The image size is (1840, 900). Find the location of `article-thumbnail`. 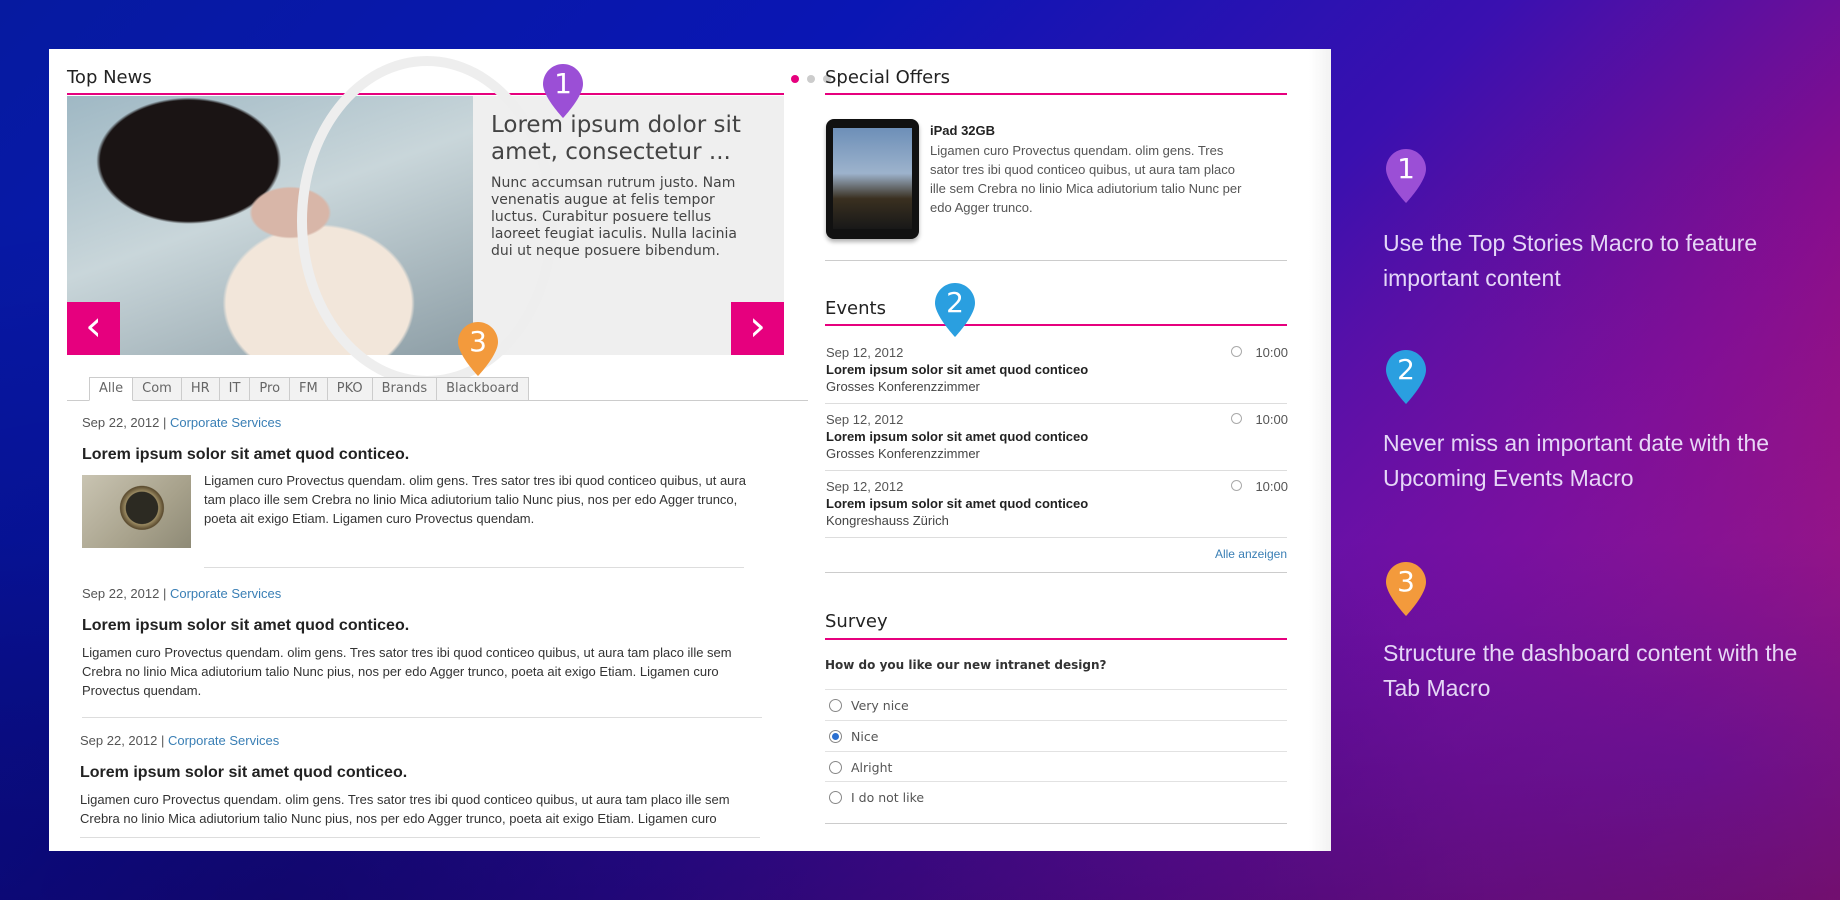

article-thumbnail is located at coordinates (136, 511).